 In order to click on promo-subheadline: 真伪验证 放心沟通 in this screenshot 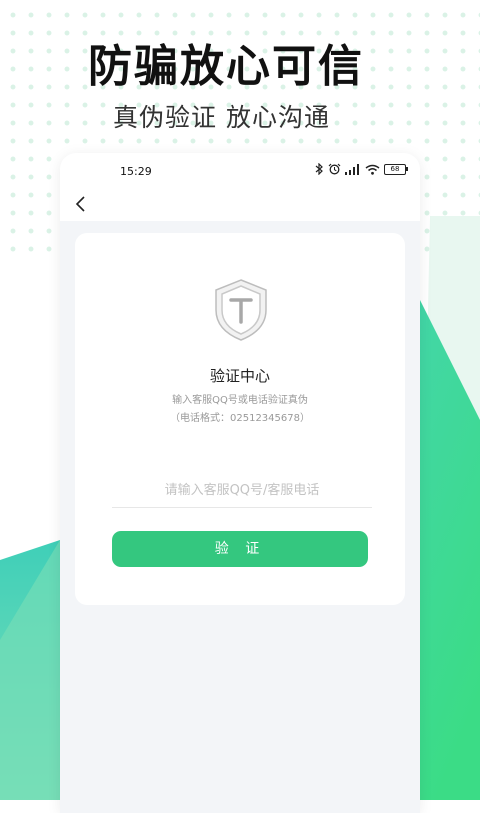, I will do `click(221, 117)`.